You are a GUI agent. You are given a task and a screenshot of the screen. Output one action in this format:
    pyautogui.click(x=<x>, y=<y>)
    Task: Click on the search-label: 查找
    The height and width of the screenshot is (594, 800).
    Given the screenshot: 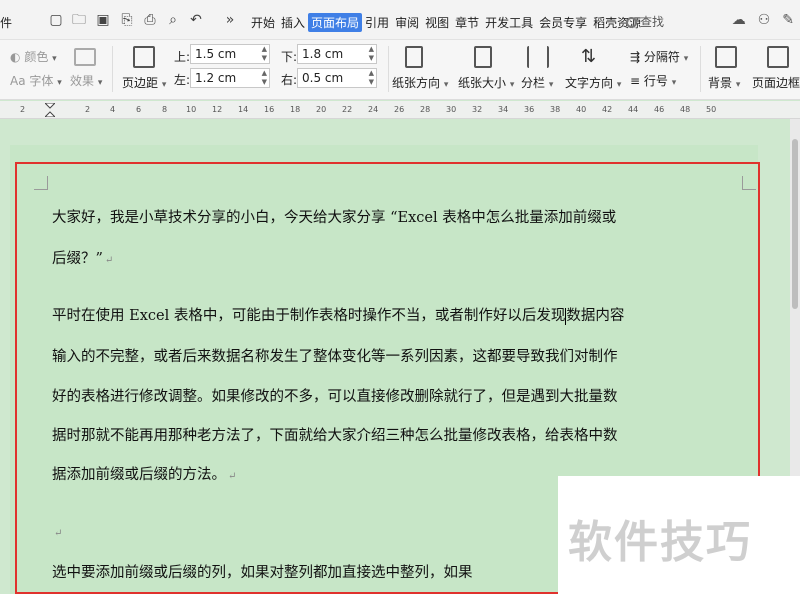 What is the action you would take?
    pyautogui.click(x=652, y=22)
    